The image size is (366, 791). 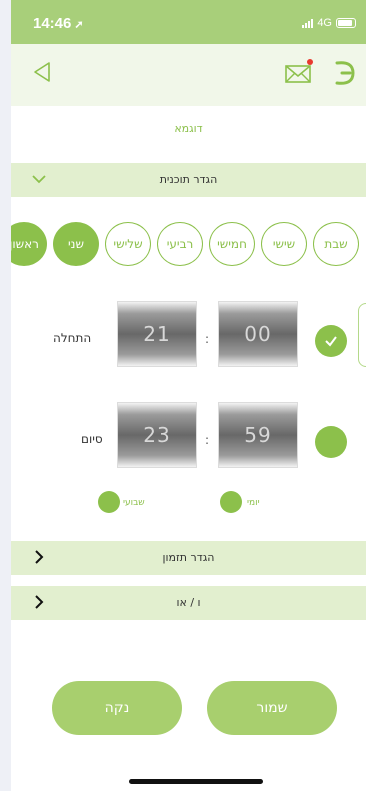 I want to click on day-friday-label: שישי, so click(x=284, y=244).